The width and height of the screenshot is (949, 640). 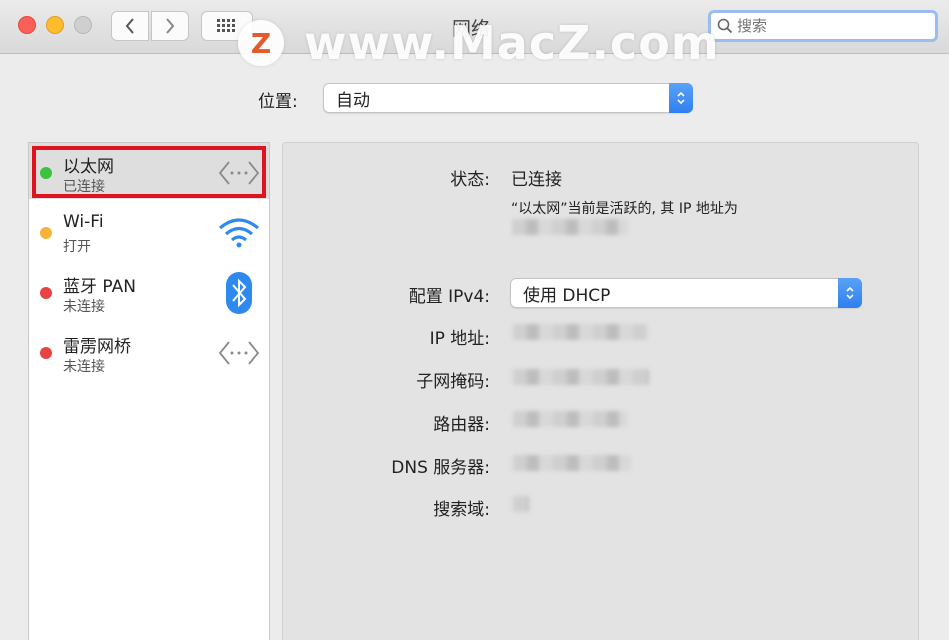 What do you see at coordinates (84, 187) in the screenshot?
I see `service-status: 已连接` at bounding box center [84, 187].